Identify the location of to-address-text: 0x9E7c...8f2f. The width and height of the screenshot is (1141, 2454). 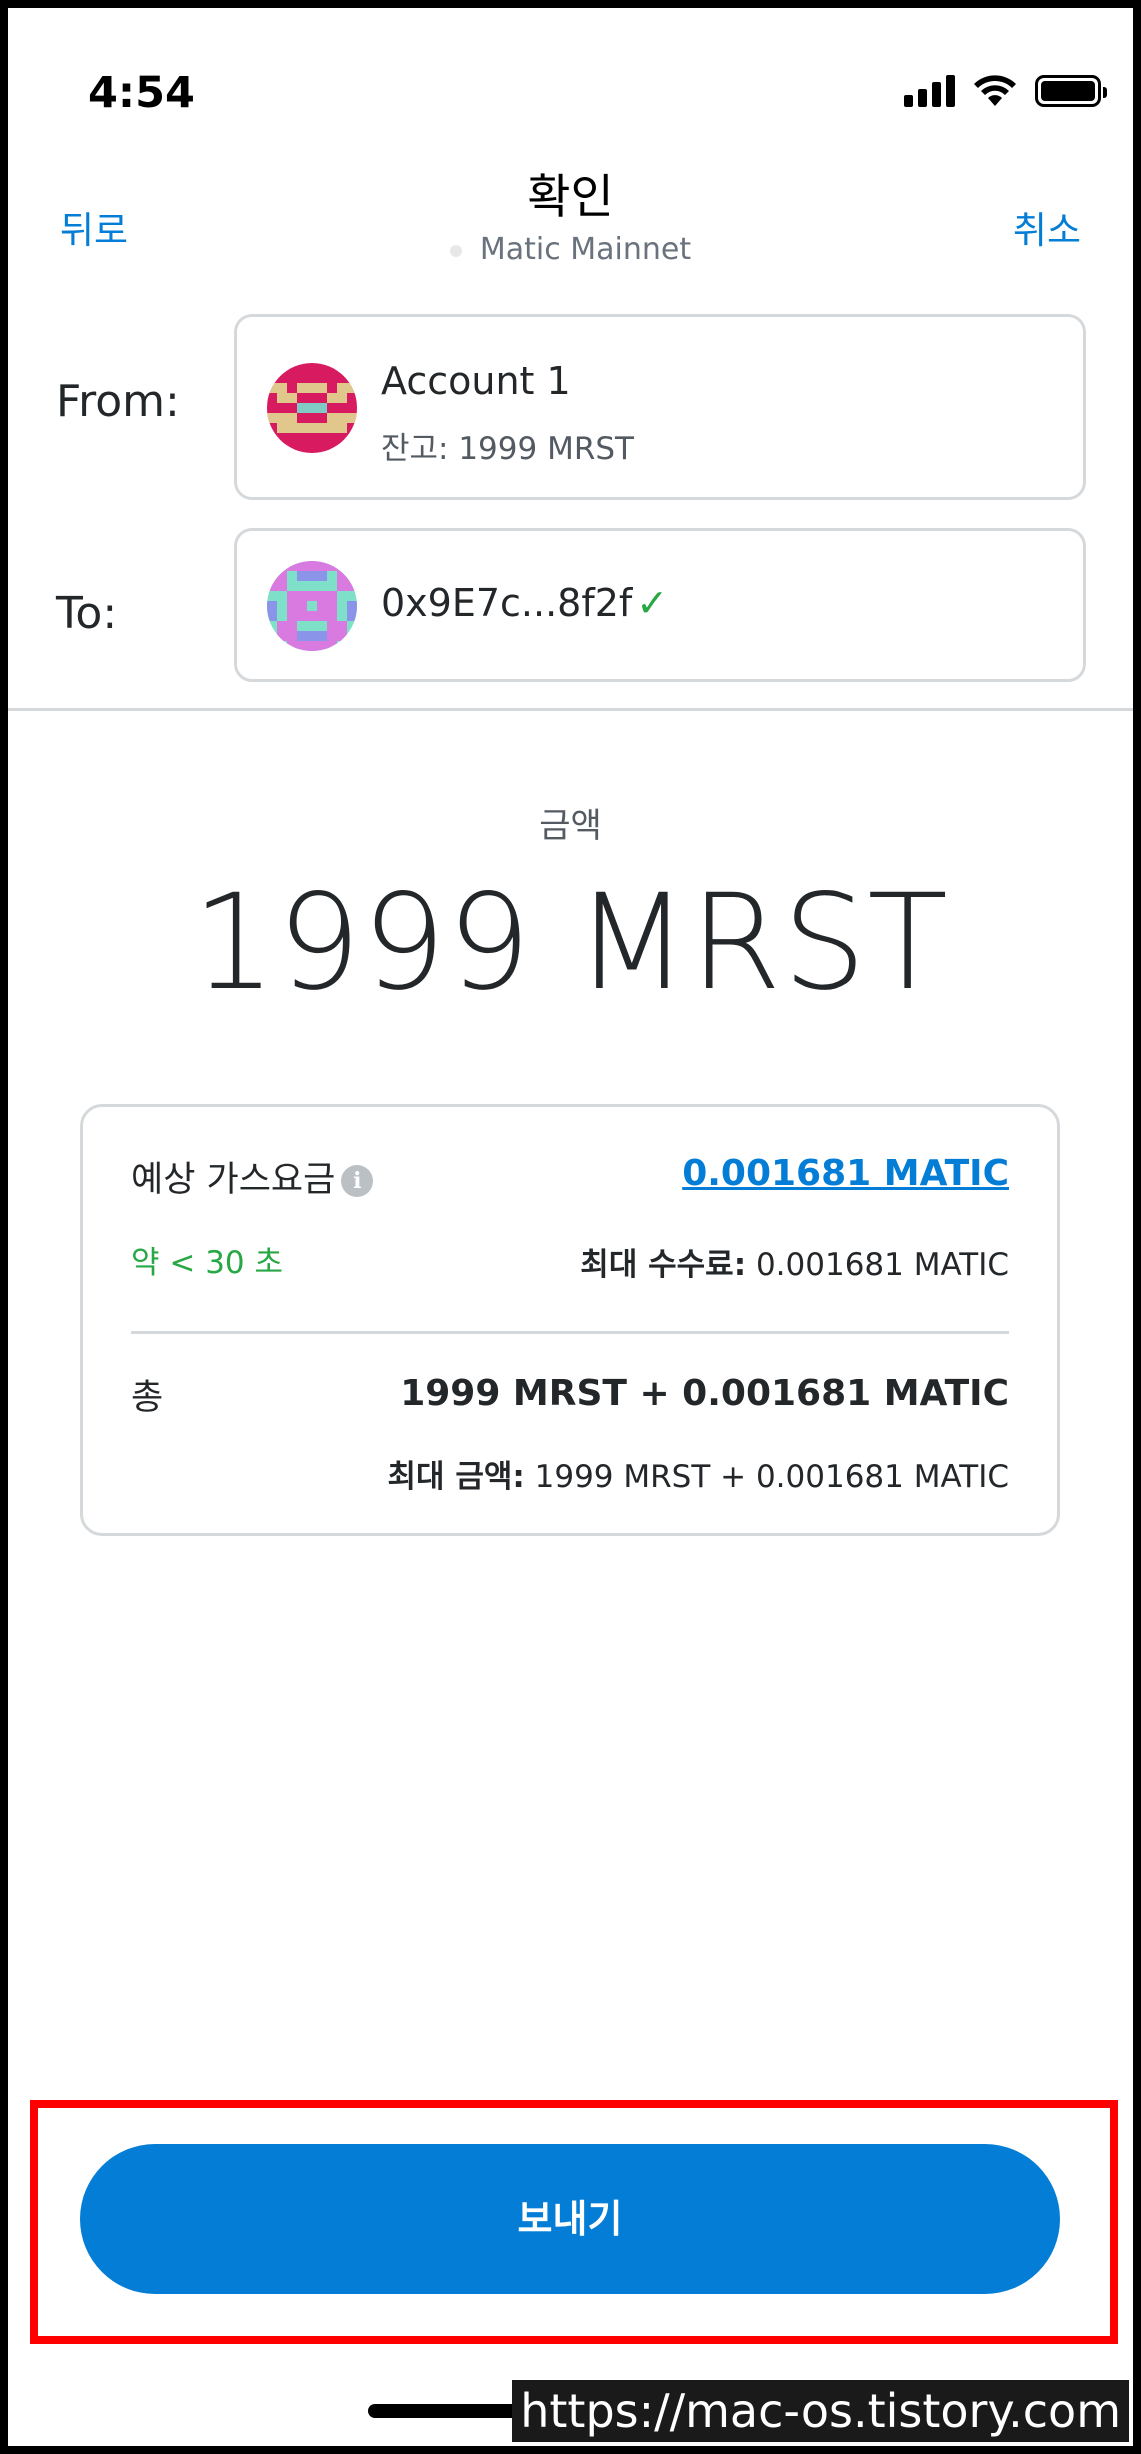
(507, 603).